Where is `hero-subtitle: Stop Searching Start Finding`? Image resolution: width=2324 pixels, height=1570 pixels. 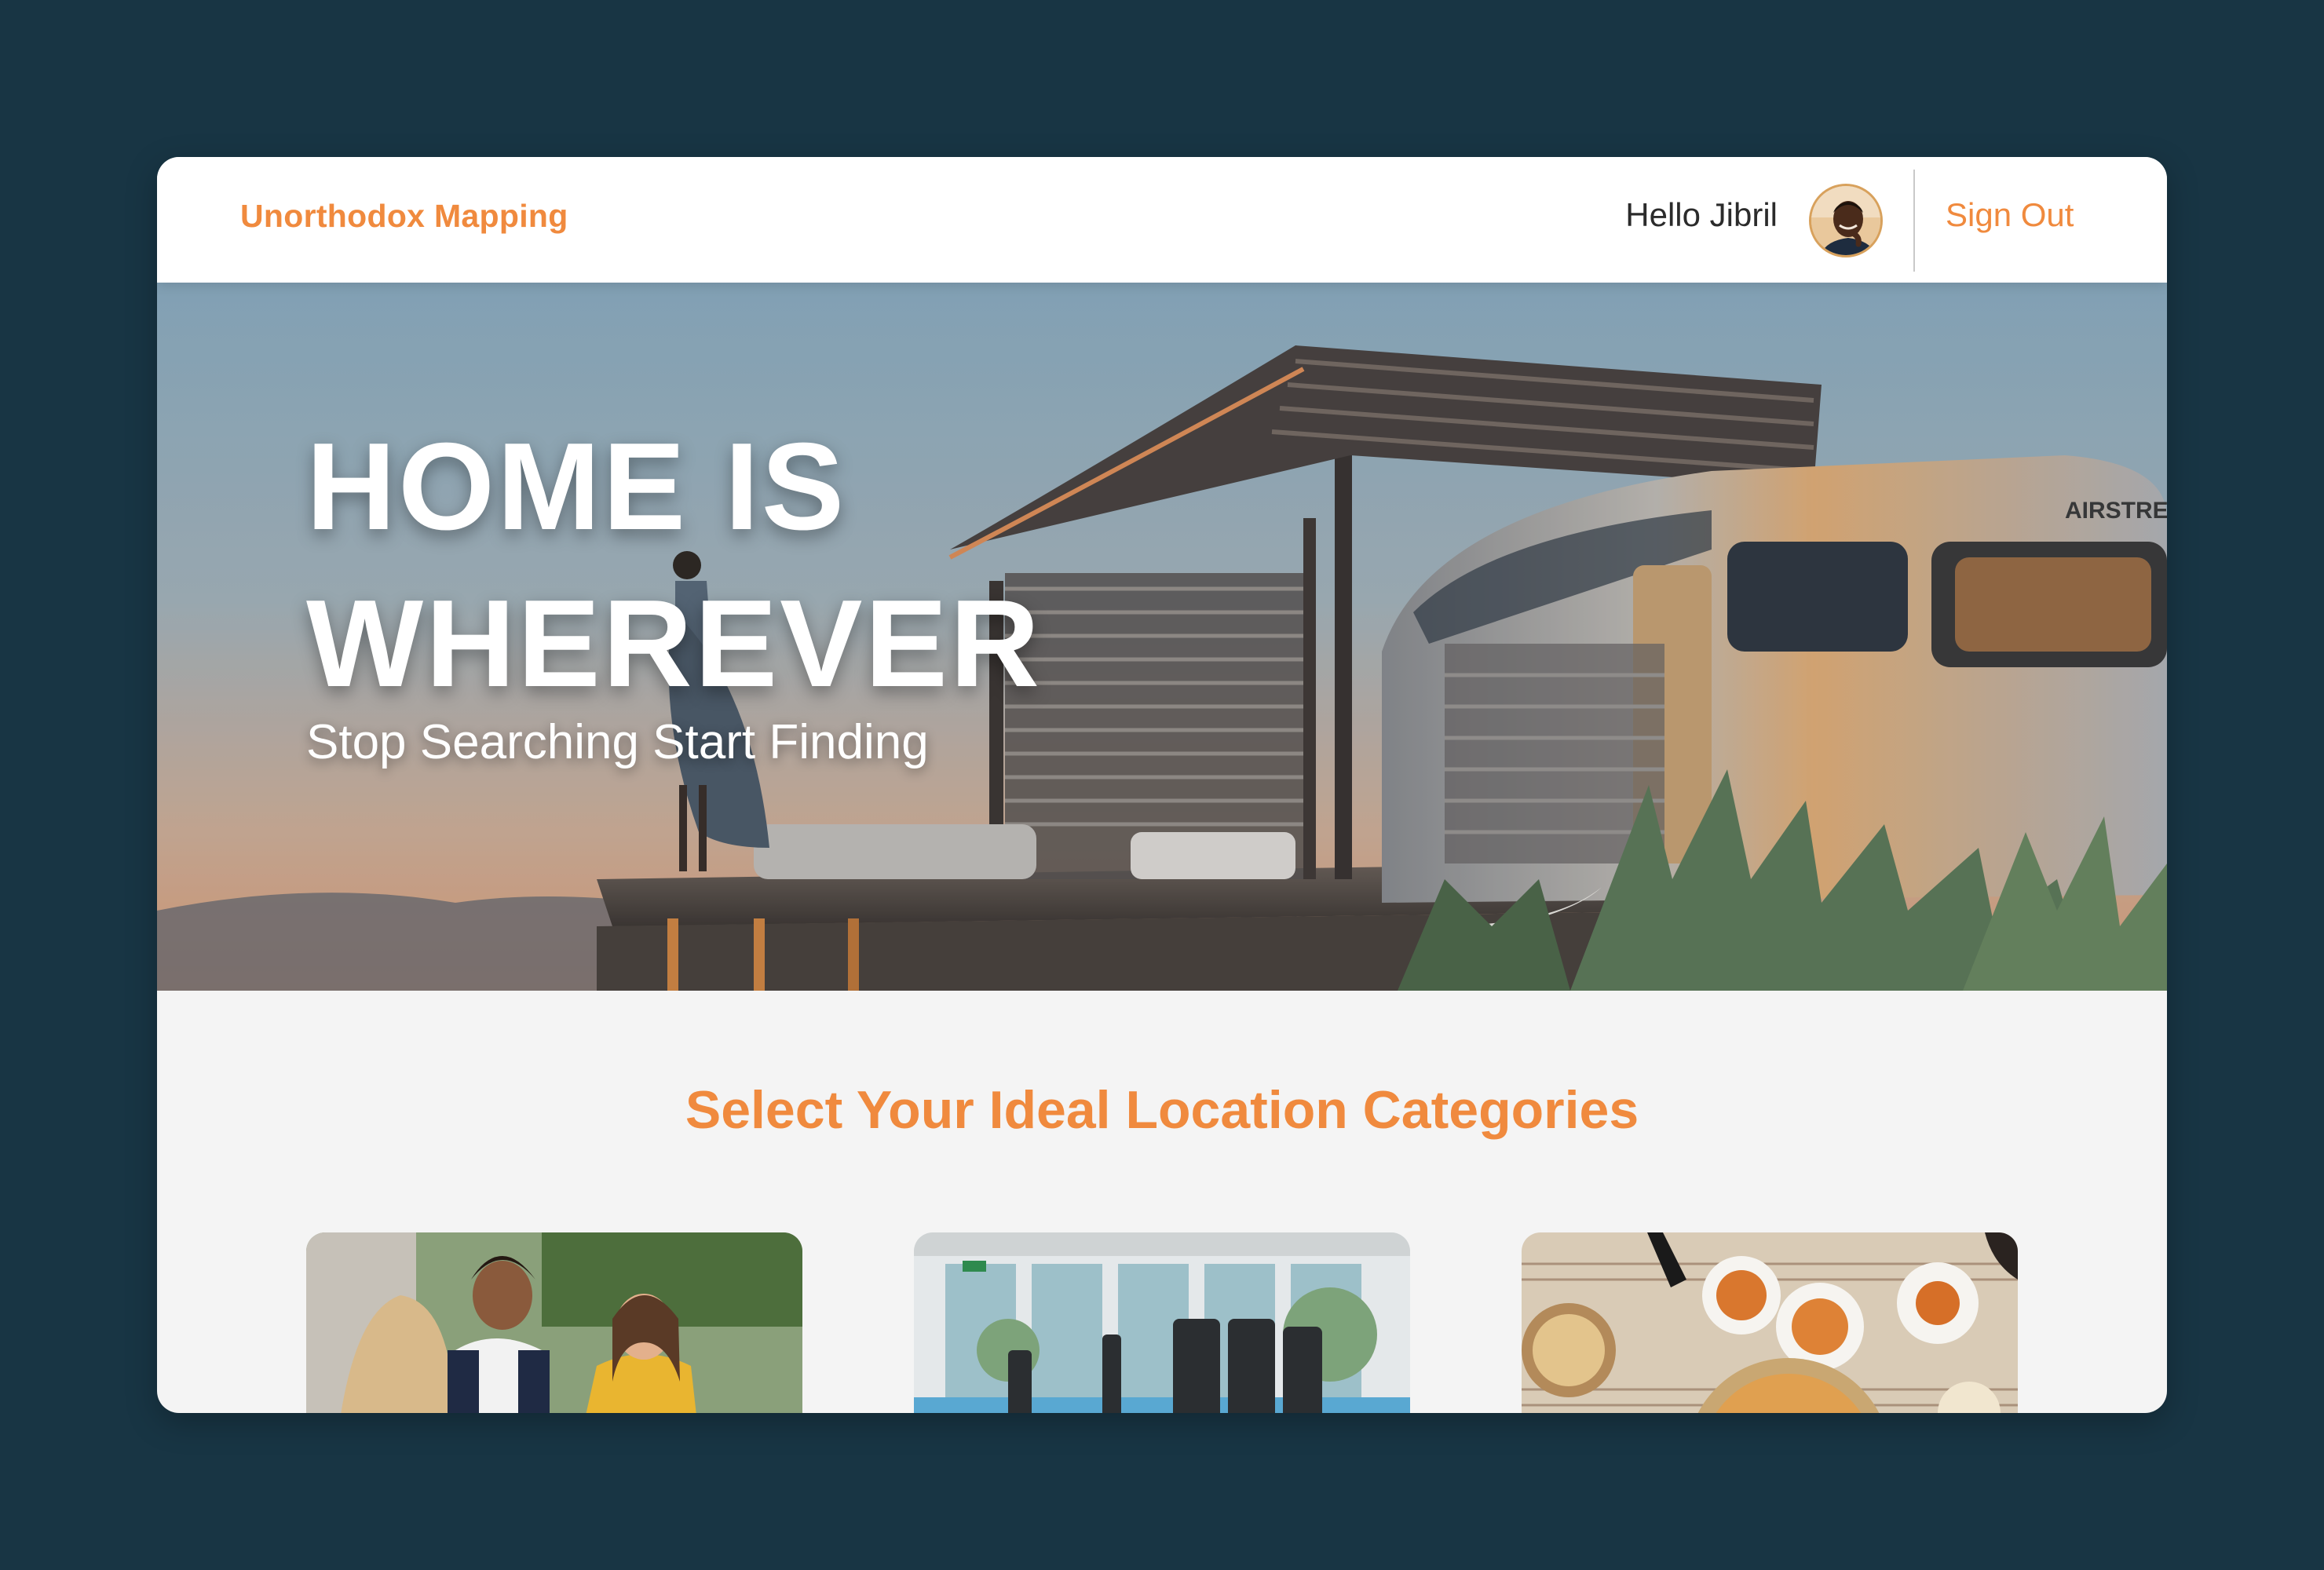 hero-subtitle: Stop Searching Start Finding is located at coordinates (617, 742).